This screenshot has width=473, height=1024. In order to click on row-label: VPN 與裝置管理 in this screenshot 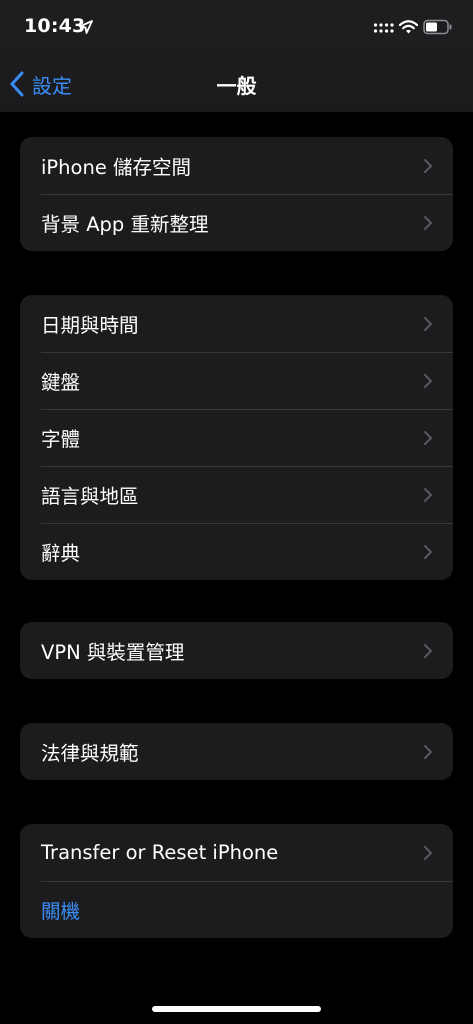, I will do `click(113, 652)`.